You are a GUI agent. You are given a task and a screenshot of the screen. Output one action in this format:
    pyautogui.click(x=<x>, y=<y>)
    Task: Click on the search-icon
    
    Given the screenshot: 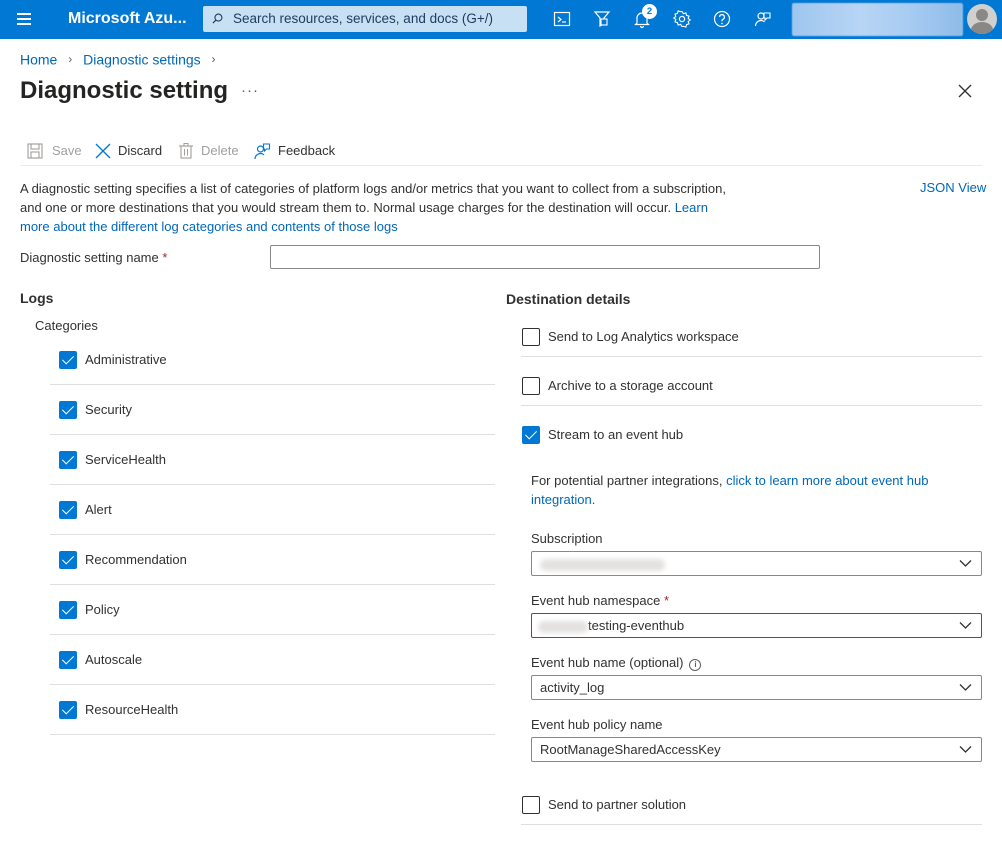 What is the action you would take?
    pyautogui.click(x=217, y=18)
    